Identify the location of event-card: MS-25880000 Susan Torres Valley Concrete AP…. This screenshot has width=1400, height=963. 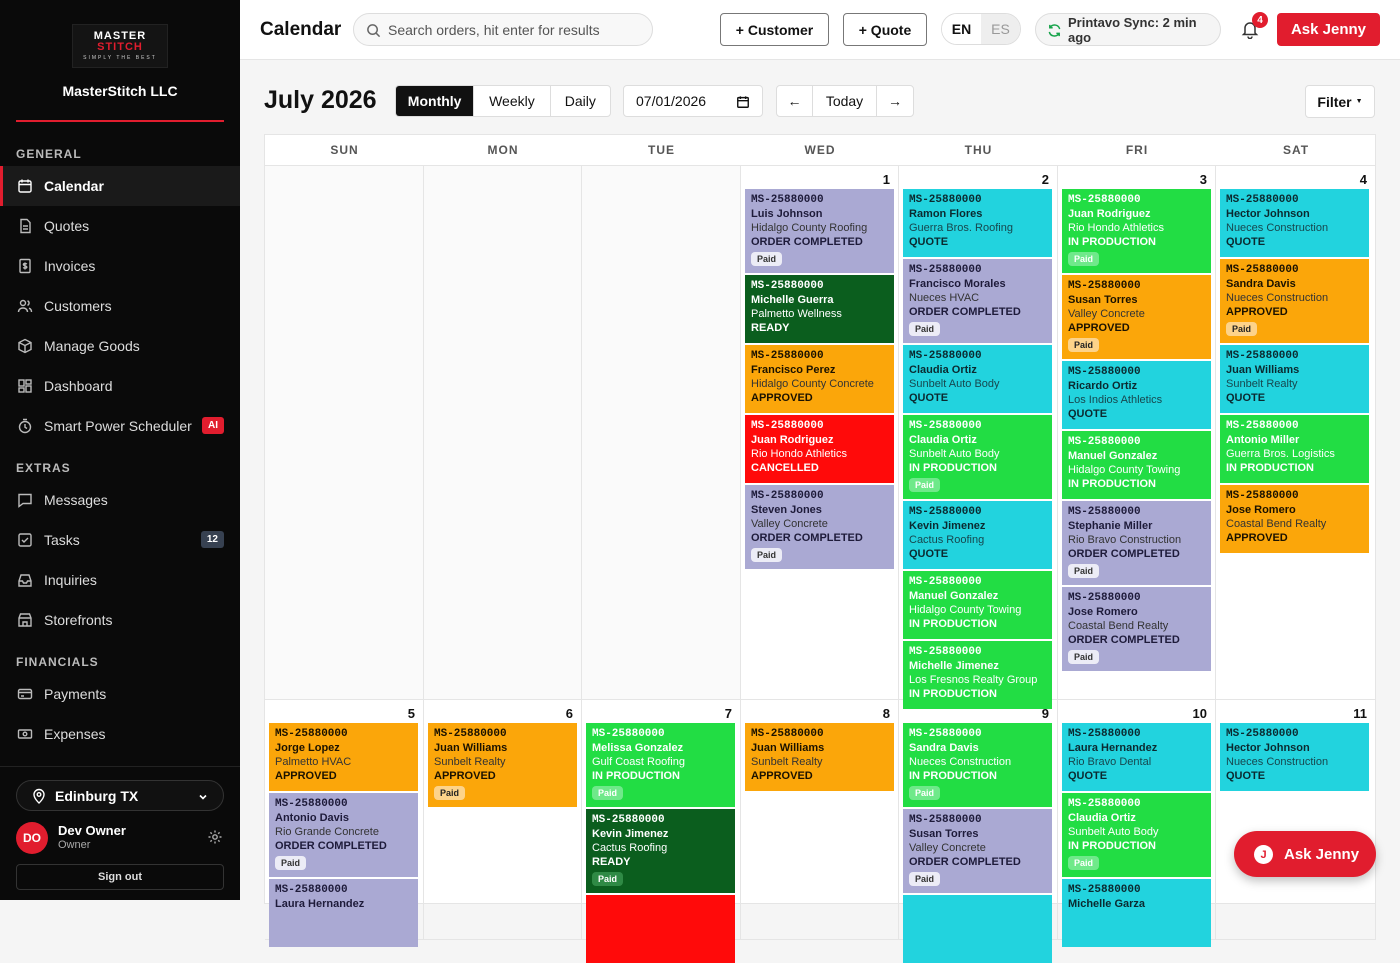
(1136, 317).